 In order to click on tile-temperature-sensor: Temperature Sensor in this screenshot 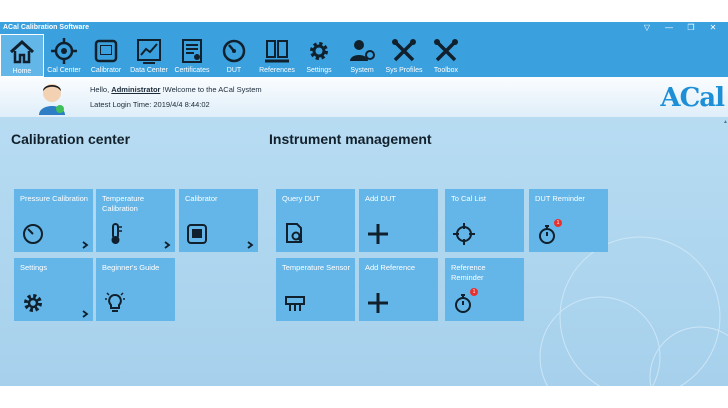, I will do `click(315, 289)`.